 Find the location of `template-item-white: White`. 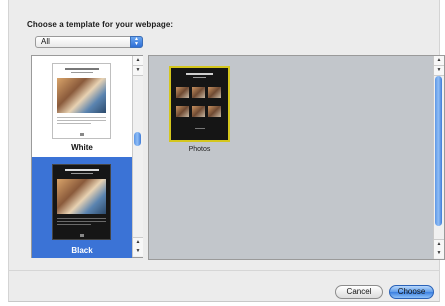

template-item-white: White is located at coordinates (82, 106).